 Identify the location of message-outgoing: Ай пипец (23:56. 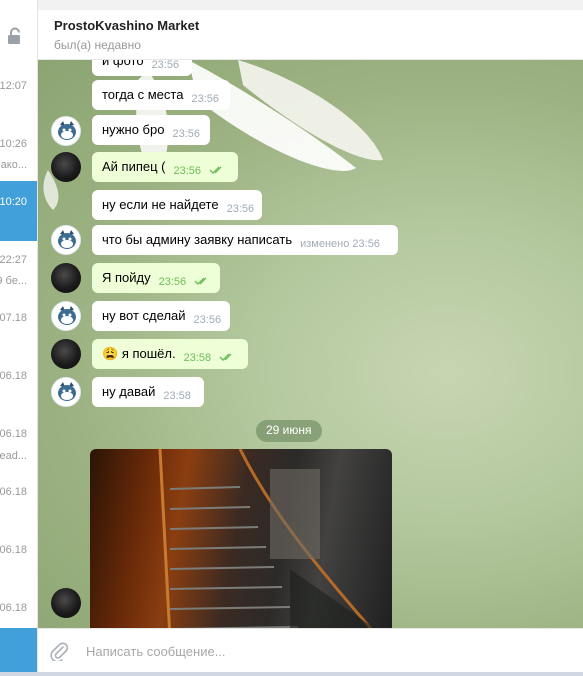
(165, 167).